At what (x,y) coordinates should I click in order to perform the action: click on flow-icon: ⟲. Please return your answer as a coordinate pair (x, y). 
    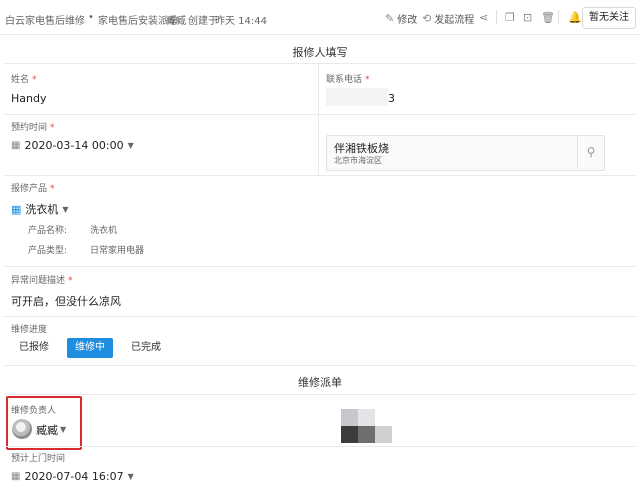
    Looking at the image, I should click on (427, 18).